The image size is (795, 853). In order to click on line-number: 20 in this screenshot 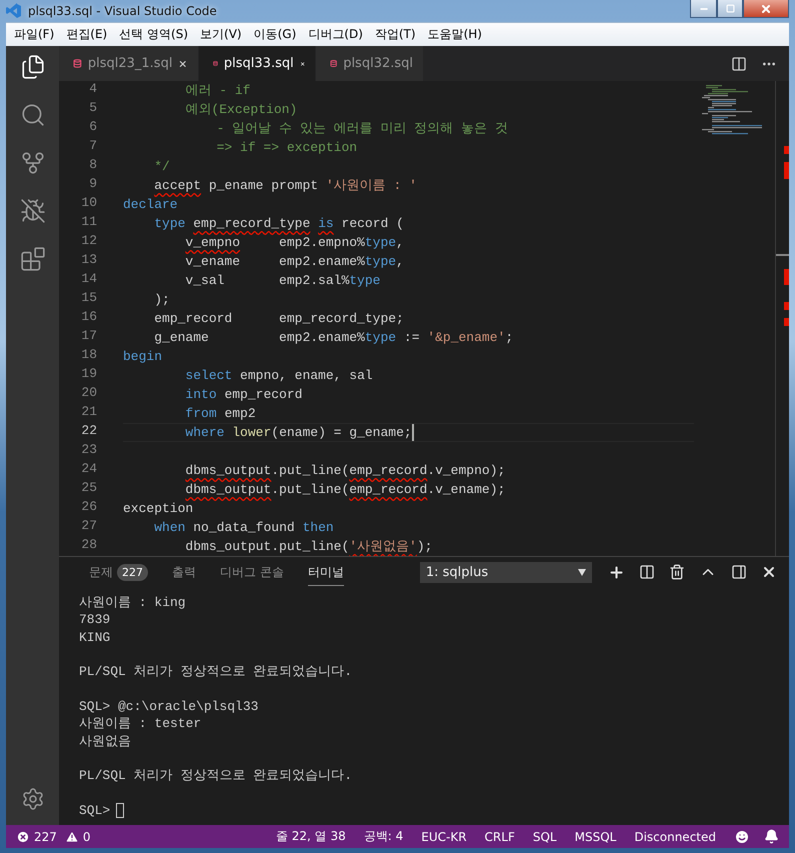, I will do `click(89, 393)`.